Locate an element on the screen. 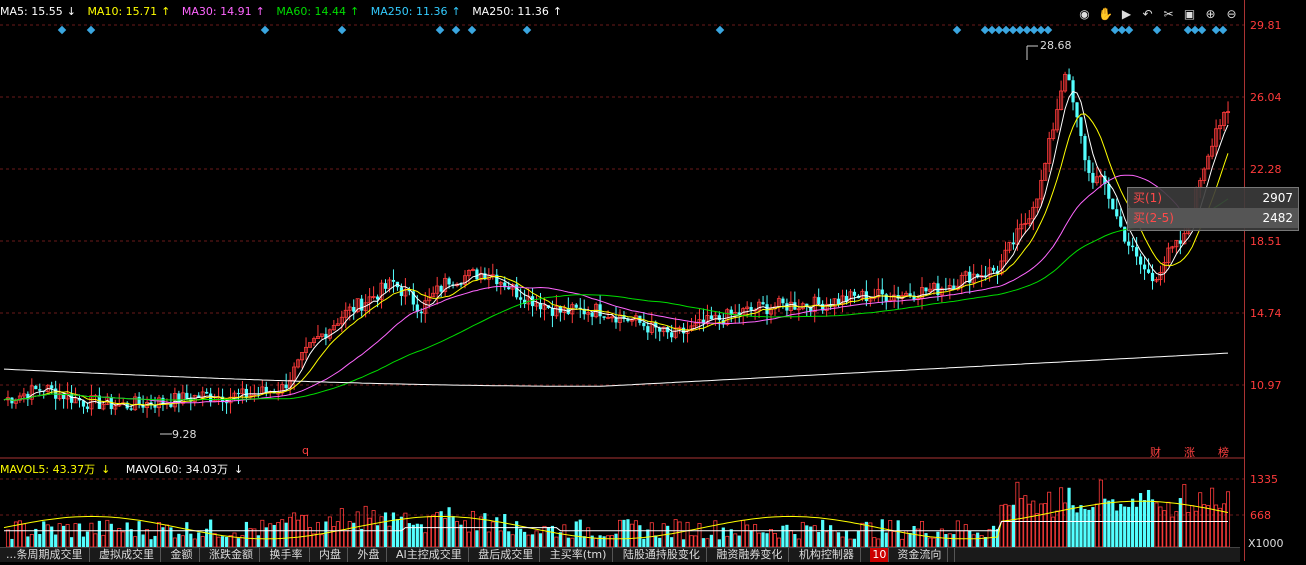 This screenshot has height=565, width=1306. ranking-marker: 榜 is located at coordinates (1223, 452).